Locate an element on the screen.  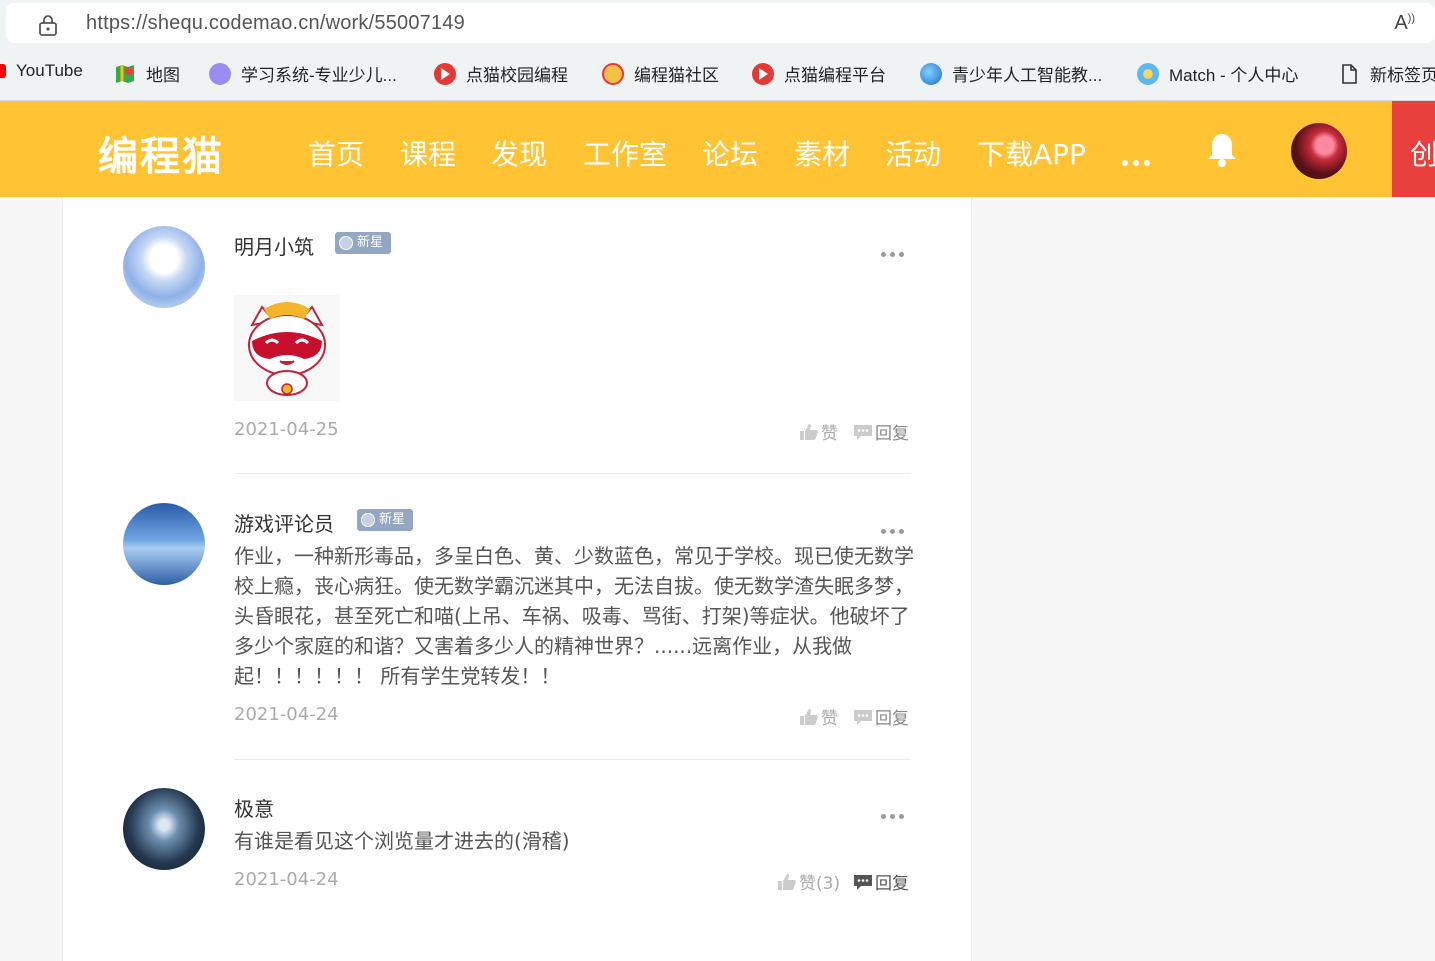
learning-system-icon is located at coordinates (220, 73).